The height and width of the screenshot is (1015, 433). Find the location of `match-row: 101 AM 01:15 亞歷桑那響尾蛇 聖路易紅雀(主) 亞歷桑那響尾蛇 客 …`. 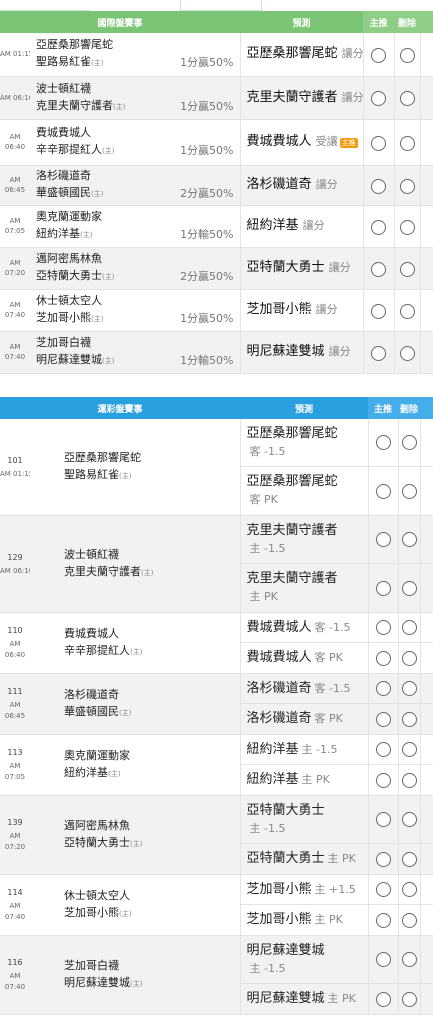

match-row: 101 AM 01:15 亞歷桑那響尾蛇 聖路易紅雀(主) 亞歷桑那響尾蛇 客 … is located at coordinates (216, 467).